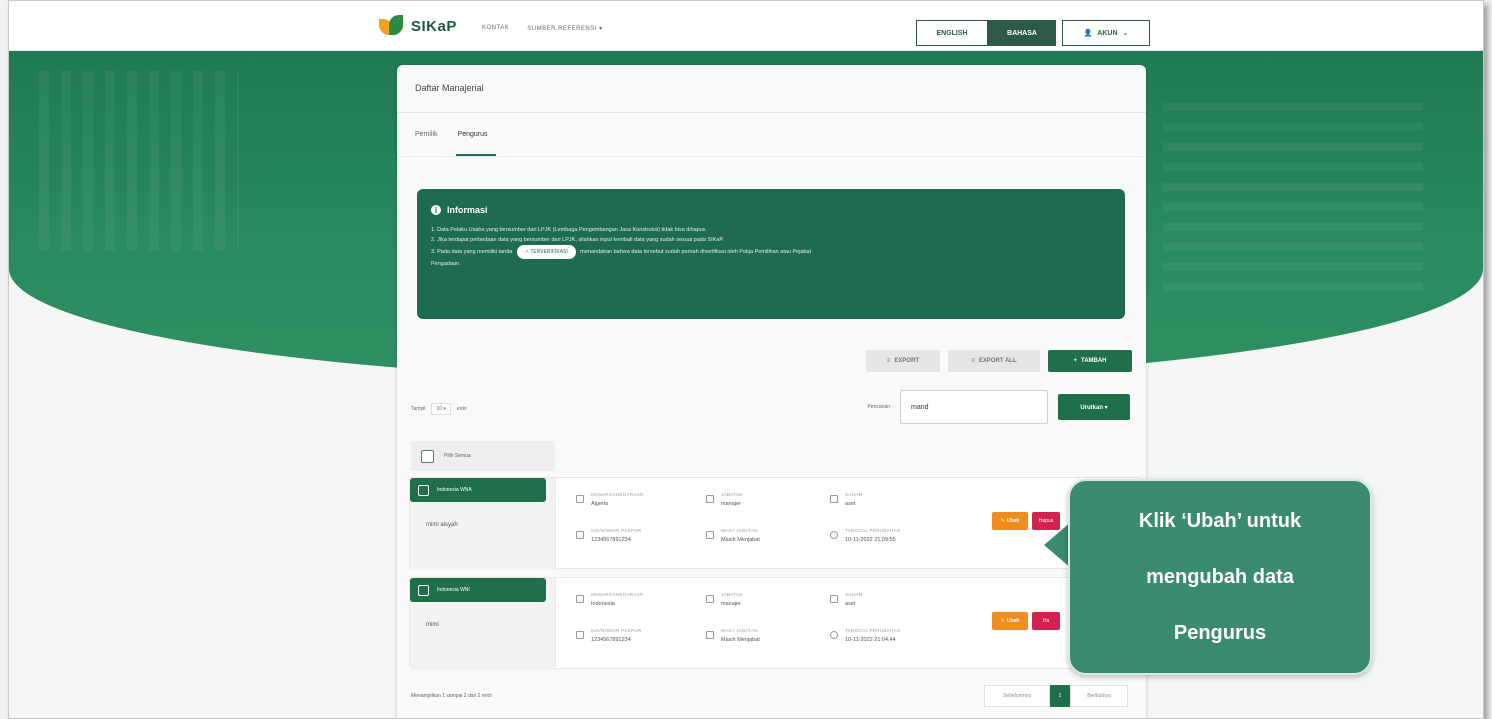  Describe the element at coordinates (478, 590) in the screenshot. I see `status-chip: Indonesia WNI` at that location.